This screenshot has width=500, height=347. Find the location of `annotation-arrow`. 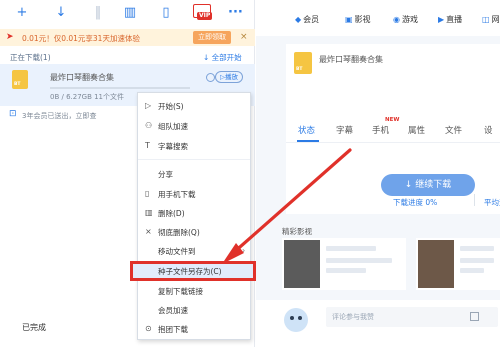

annotation-arrow is located at coordinates (287, 206).